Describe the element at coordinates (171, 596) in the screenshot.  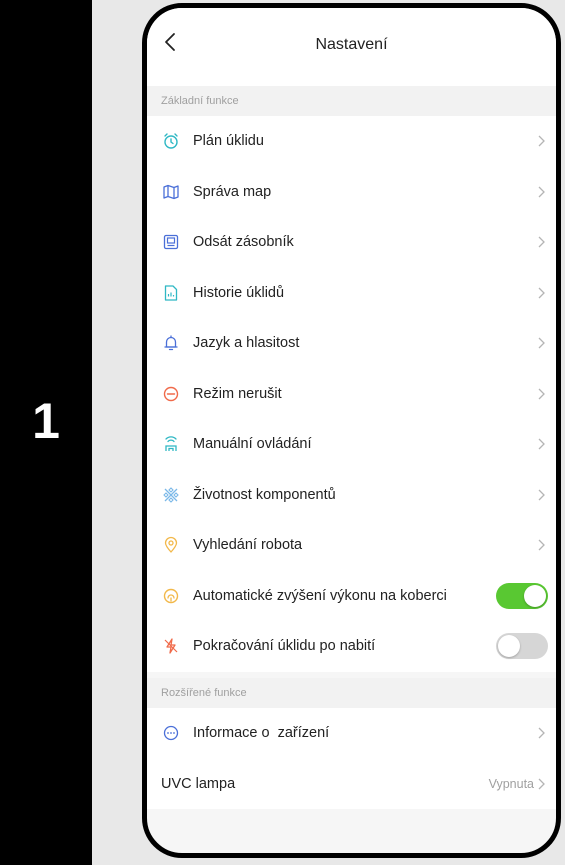
I see `carpet-boost-icon` at that location.